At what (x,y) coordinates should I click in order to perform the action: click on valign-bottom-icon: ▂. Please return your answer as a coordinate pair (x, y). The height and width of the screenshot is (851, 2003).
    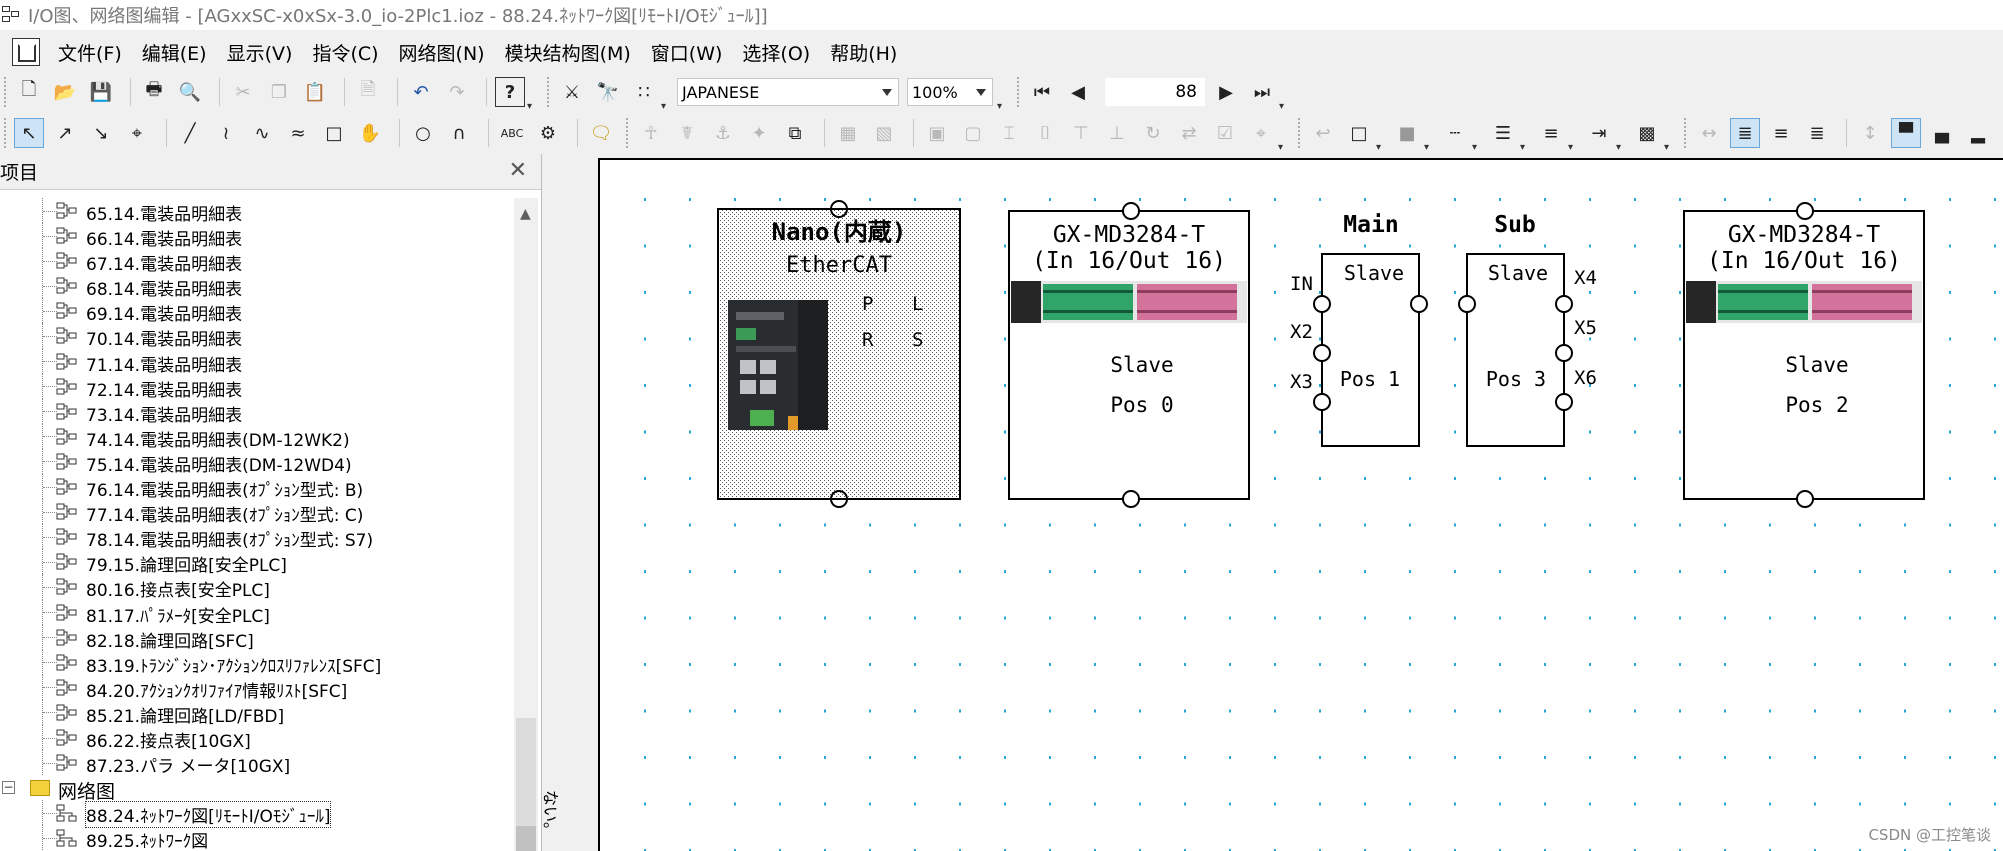
    Looking at the image, I should click on (1978, 133).